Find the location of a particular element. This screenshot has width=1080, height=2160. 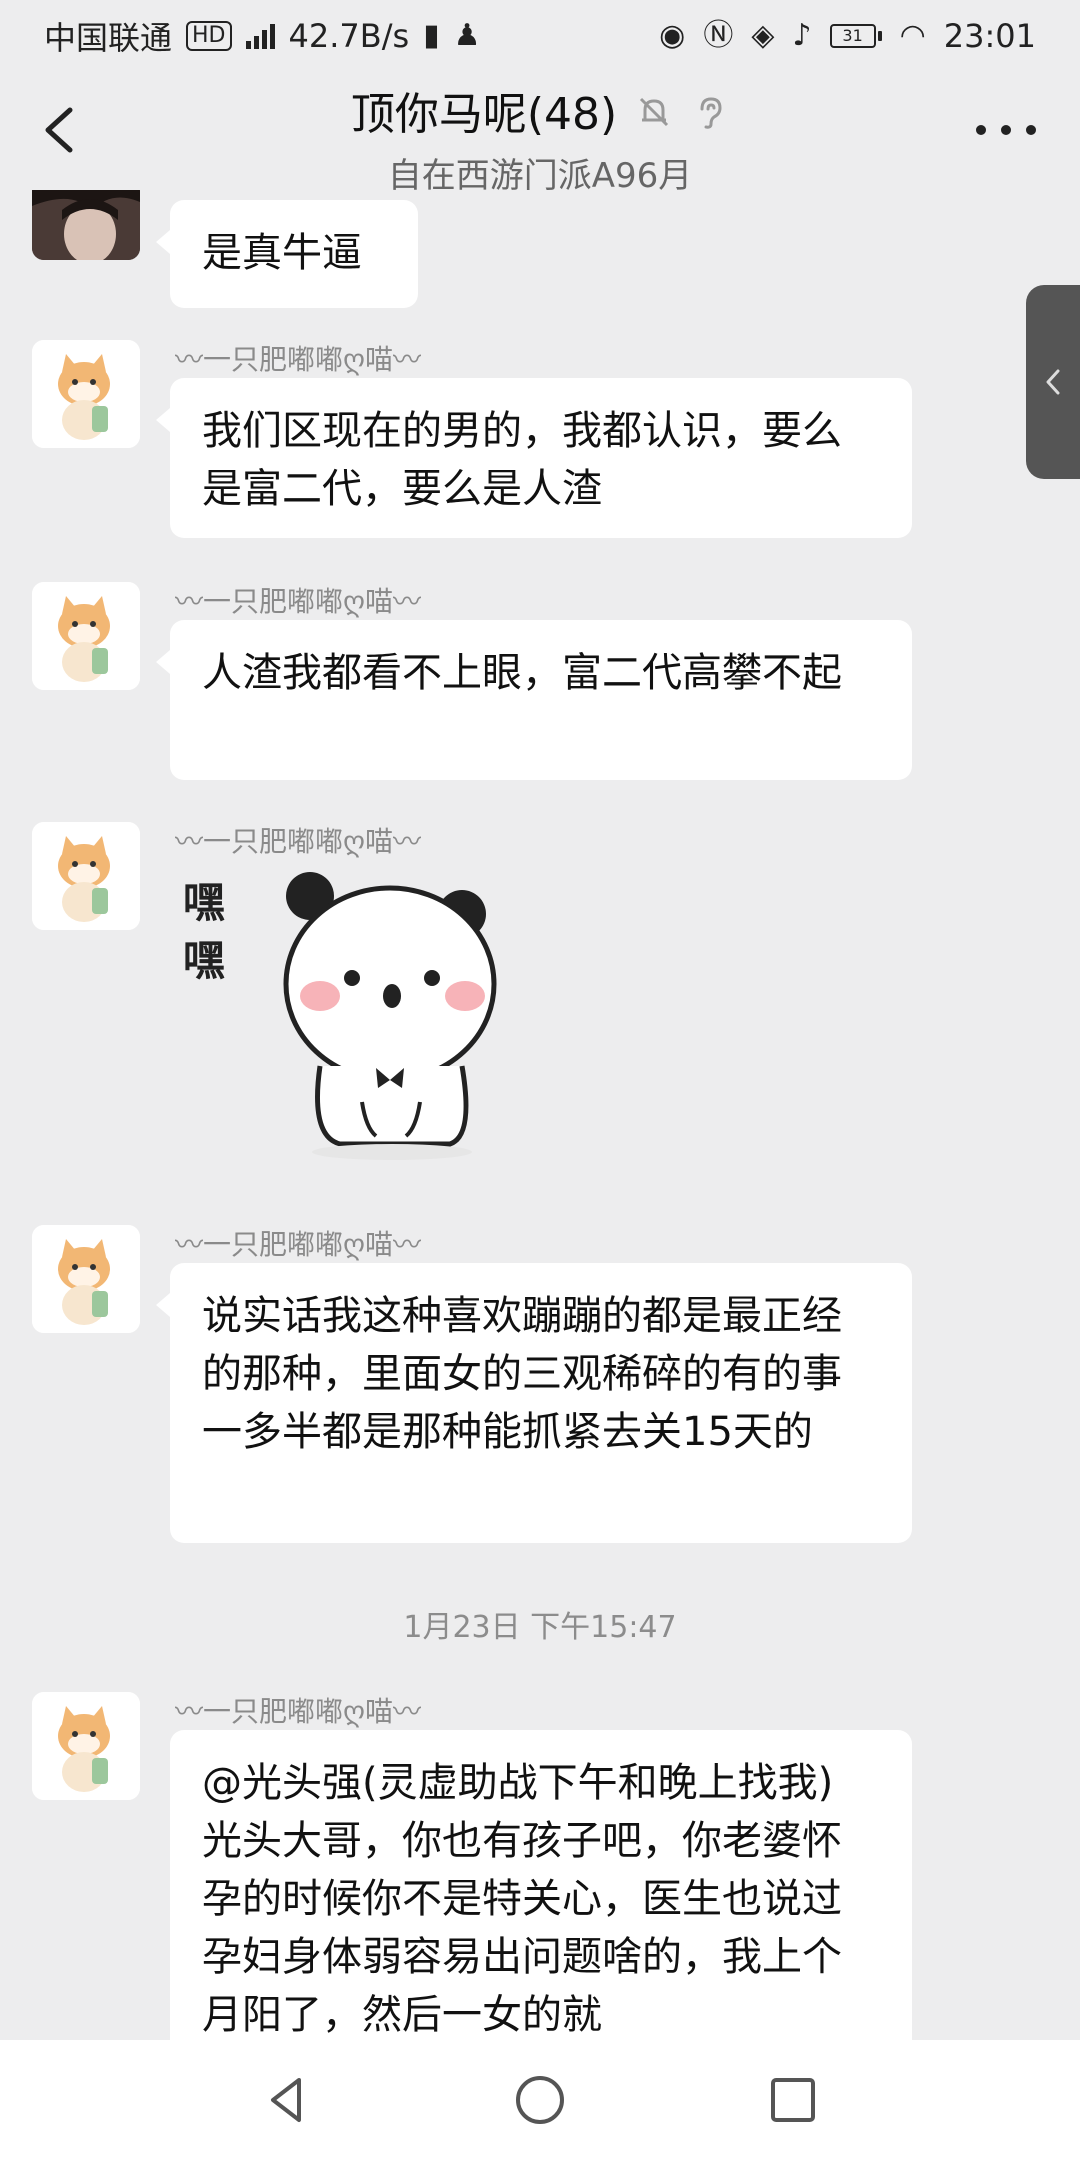

side-drawer-tab is located at coordinates (1053, 382).